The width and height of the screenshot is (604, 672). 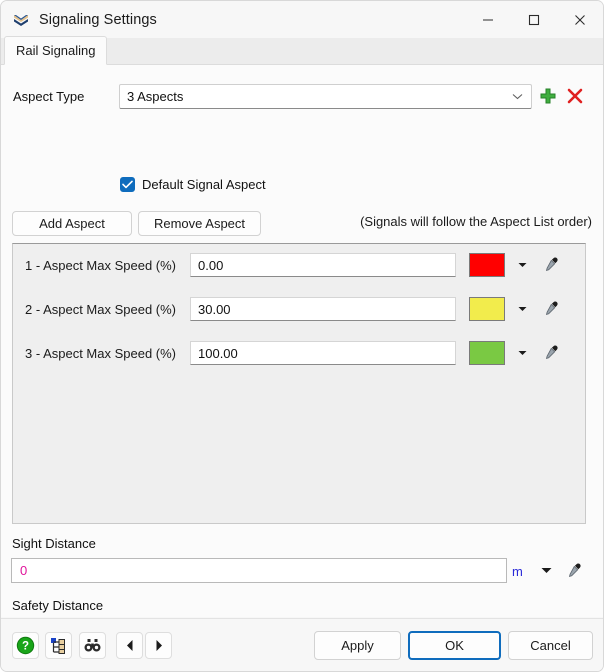 What do you see at coordinates (101, 353) in the screenshot?
I see `aspect-label: 3 - Aspect Max Speed (%)` at bounding box center [101, 353].